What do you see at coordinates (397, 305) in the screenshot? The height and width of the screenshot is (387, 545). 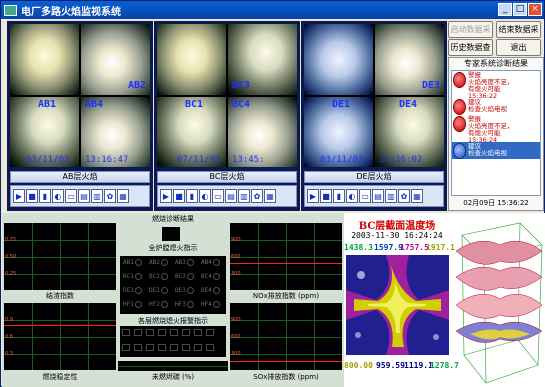 I see `temperature-map` at bounding box center [397, 305].